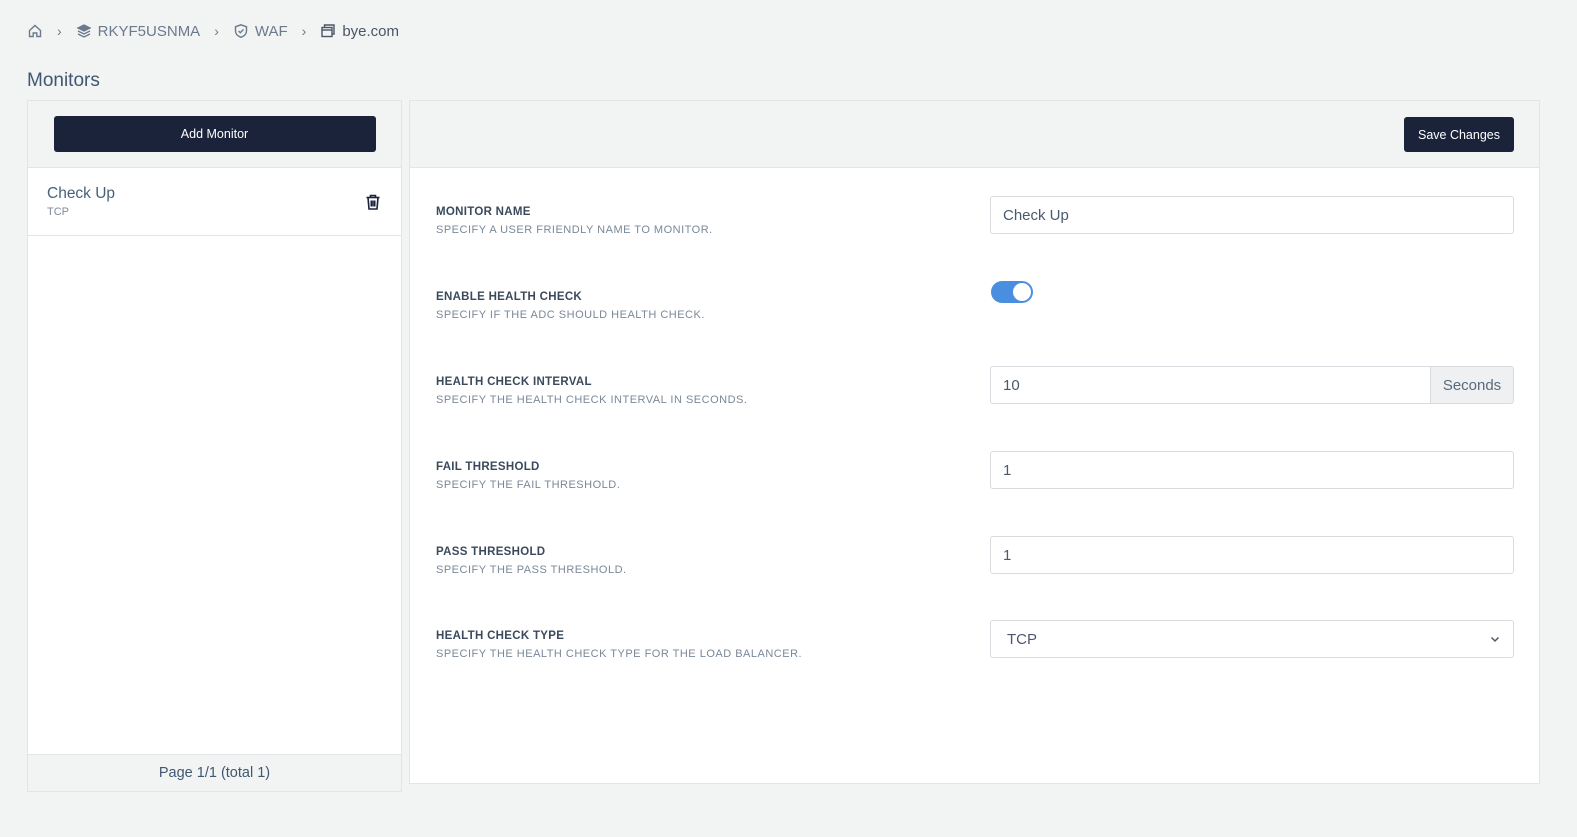 This screenshot has width=1577, height=837. Describe the element at coordinates (509, 297) in the screenshot. I see `enable-health-check-label: ENABLE HEALTH CHECK` at that location.